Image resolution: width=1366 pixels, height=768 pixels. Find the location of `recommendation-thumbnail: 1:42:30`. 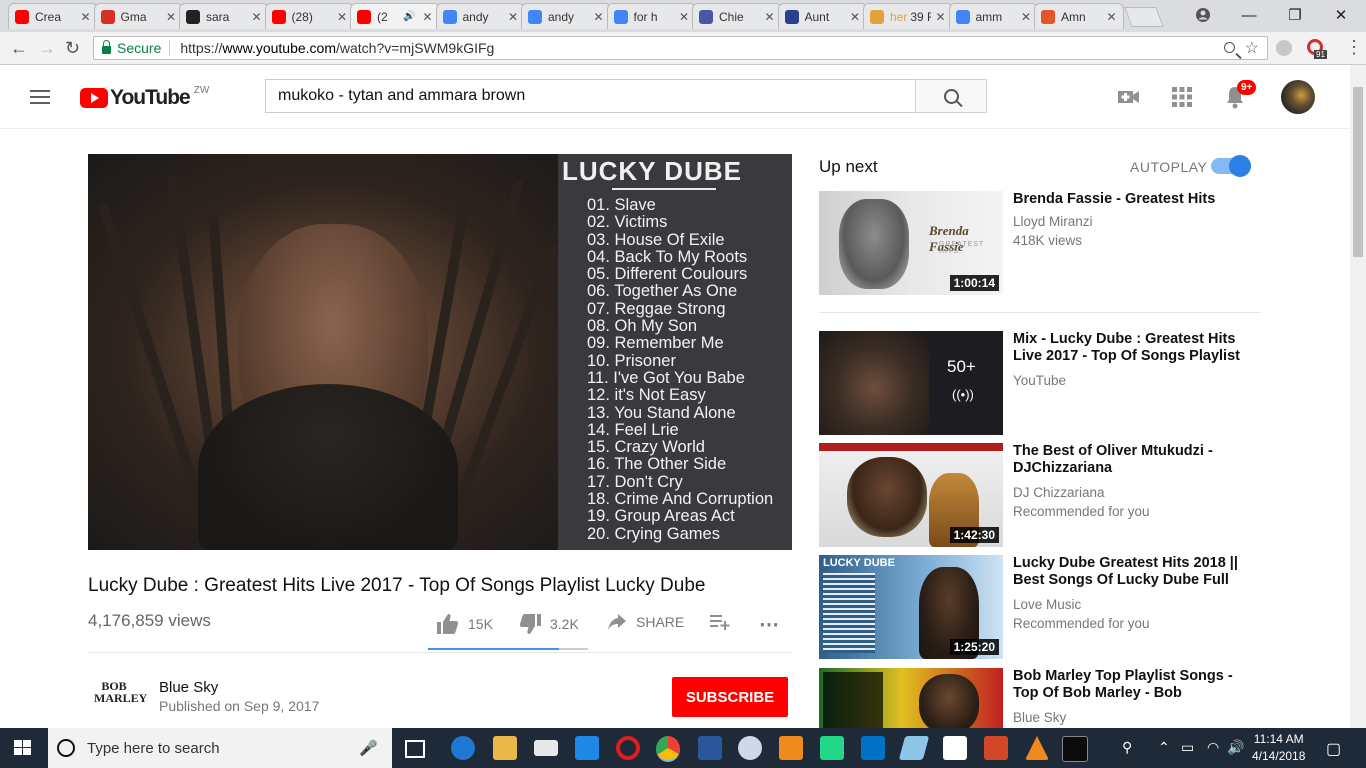

recommendation-thumbnail: 1:42:30 is located at coordinates (911, 495).